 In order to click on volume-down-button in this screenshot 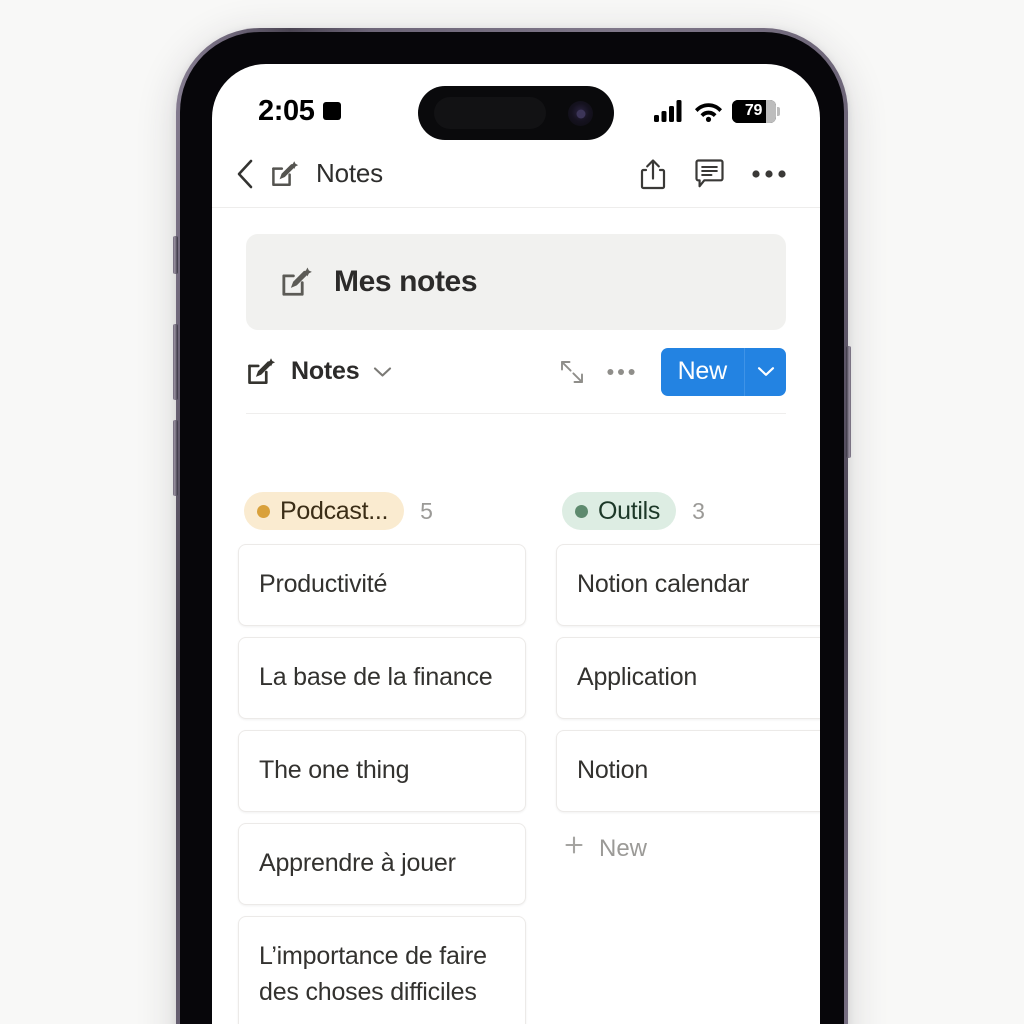, I will do `click(175, 458)`.